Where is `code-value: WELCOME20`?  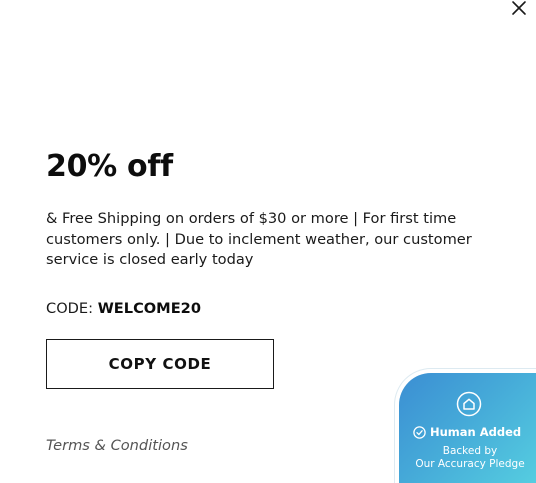
code-value: WELCOME20 is located at coordinates (149, 308).